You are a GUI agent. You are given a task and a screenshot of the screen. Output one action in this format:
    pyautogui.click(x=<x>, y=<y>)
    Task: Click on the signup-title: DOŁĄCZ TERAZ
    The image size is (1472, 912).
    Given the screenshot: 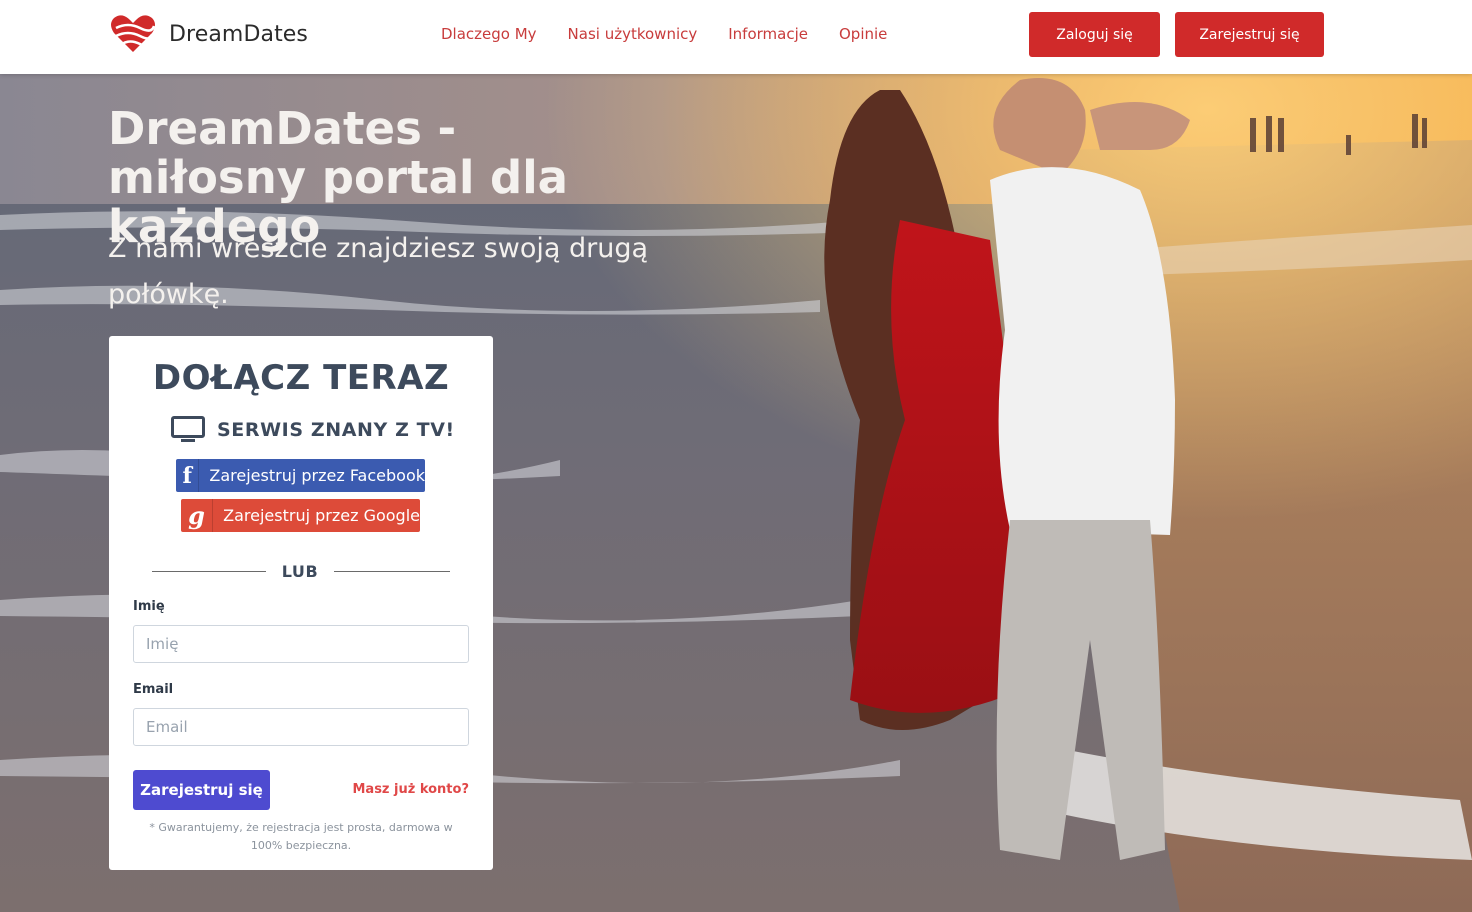 What is the action you would take?
    pyautogui.click(x=301, y=378)
    